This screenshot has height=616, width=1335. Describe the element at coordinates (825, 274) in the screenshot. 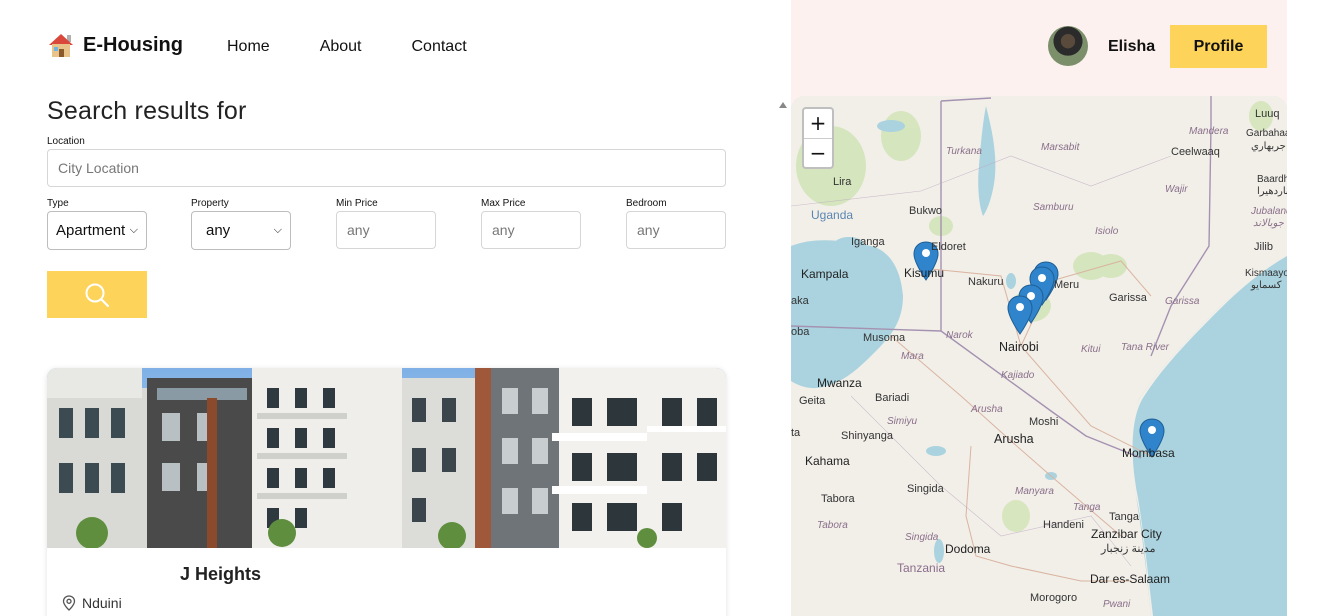

I see `map-label: Kampala` at that location.